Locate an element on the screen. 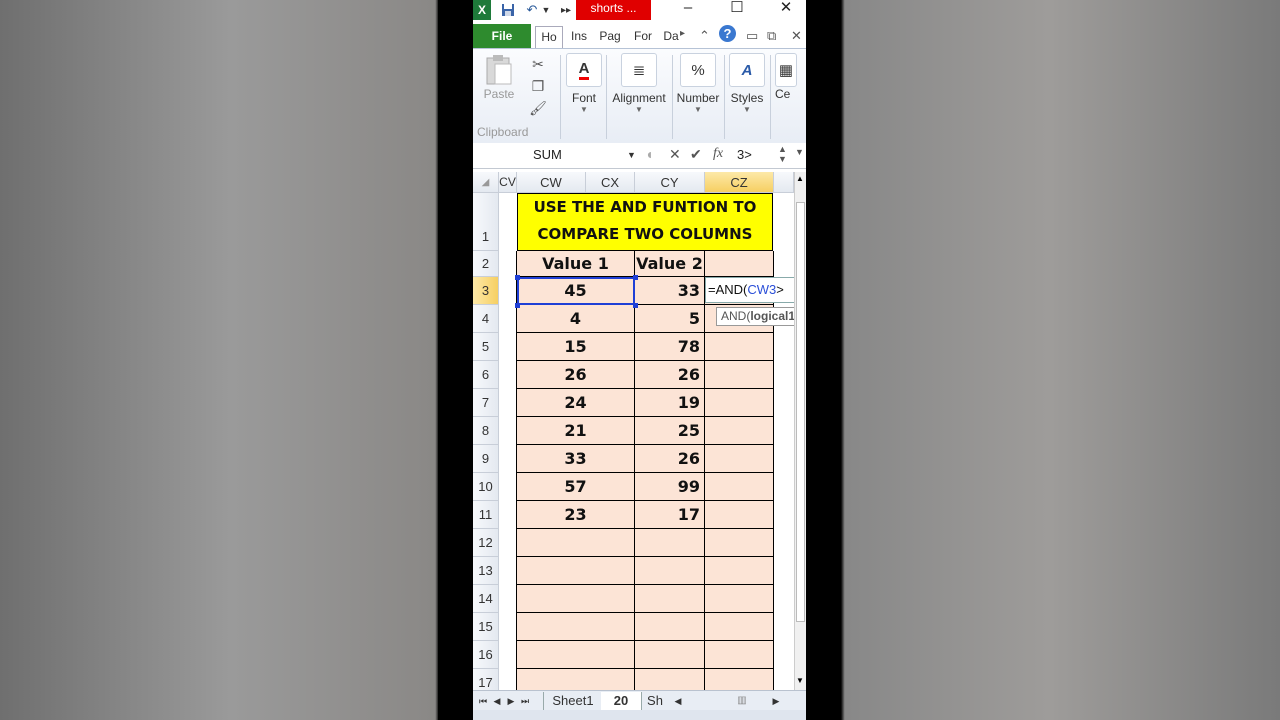 The height and width of the screenshot is (720, 1280). column-header-cz: CZ is located at coordinates (739, 182).